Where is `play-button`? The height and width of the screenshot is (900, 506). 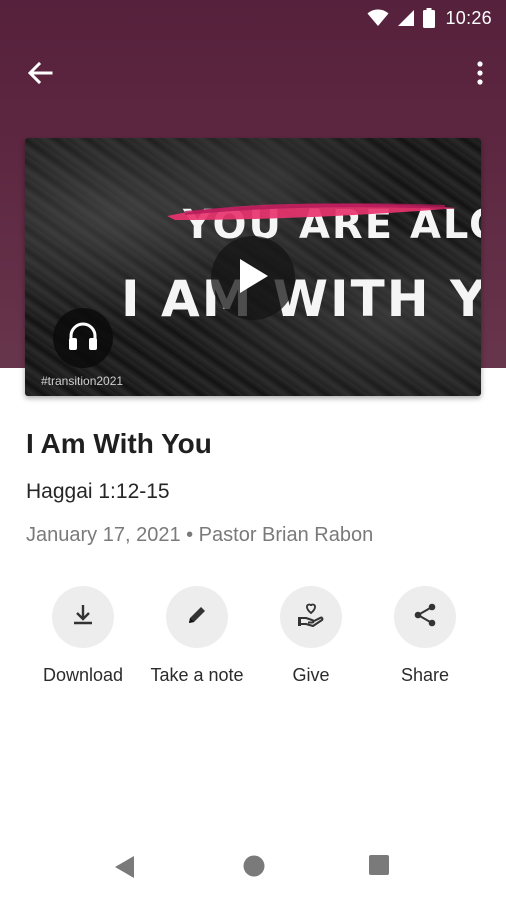
play-button is located at coordinates (253, 278).